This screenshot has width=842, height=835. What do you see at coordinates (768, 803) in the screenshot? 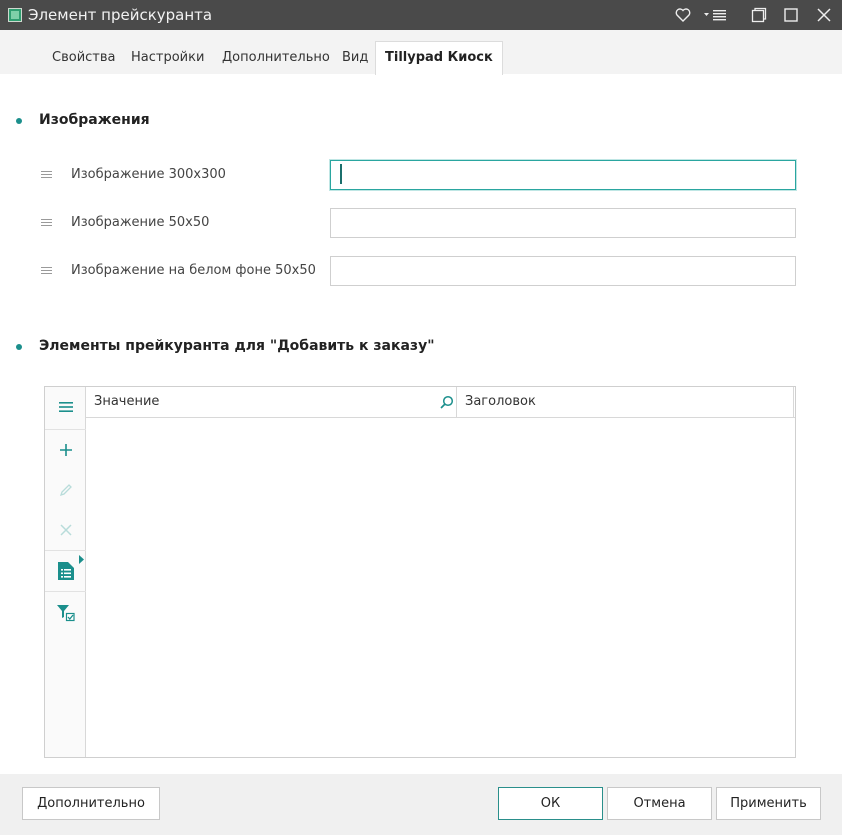
I see `apply-button: Применить` at bounding box center [768, 803].